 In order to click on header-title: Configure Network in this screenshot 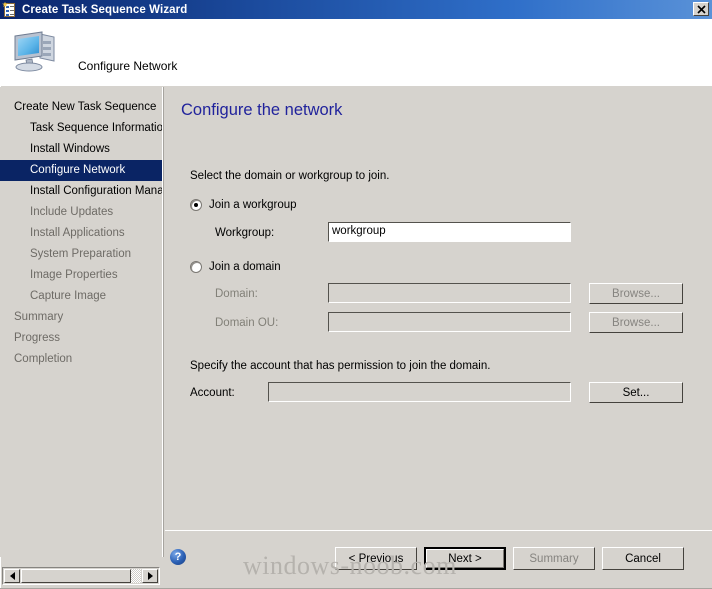, I will do `click(128, 66)`.